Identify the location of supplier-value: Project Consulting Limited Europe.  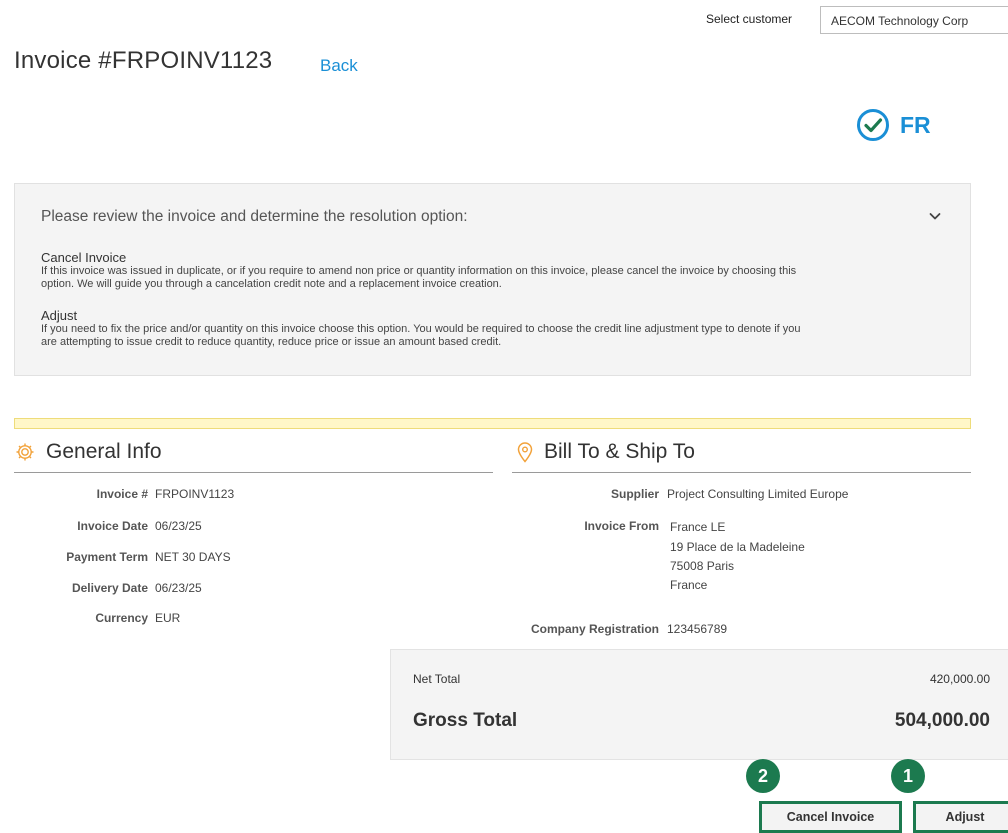
(758, 494).